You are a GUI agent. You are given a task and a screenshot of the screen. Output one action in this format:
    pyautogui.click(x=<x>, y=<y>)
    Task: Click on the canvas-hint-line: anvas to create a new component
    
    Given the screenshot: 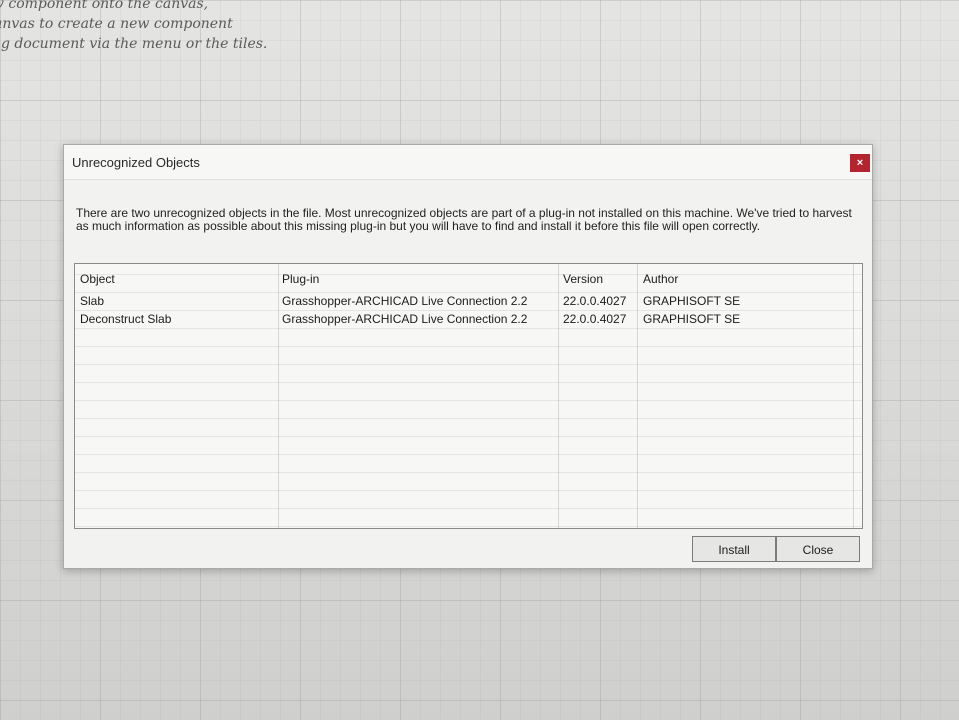 What is the action you would take?
    pyautogui.click(x=116, y=24)
    